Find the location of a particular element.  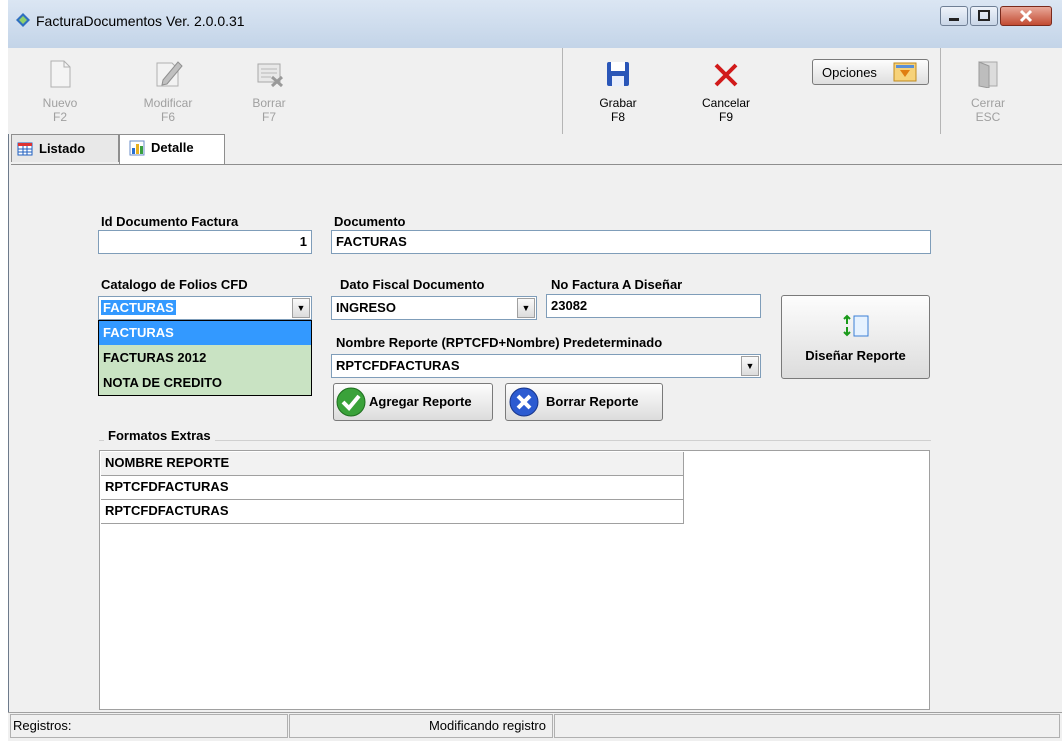

id-documento-field: 1 is located at coordinates (205, 242).